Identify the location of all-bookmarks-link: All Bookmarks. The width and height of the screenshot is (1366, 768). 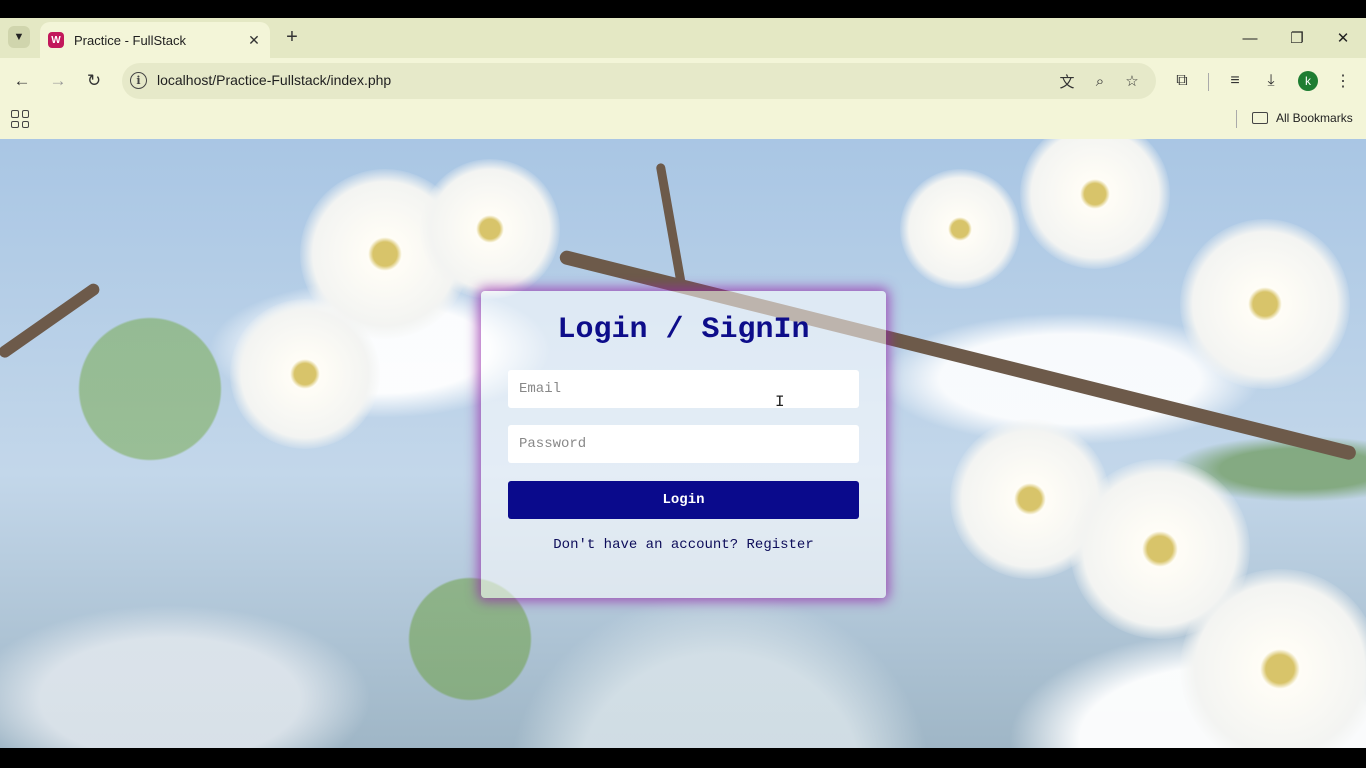
(1314, 118).